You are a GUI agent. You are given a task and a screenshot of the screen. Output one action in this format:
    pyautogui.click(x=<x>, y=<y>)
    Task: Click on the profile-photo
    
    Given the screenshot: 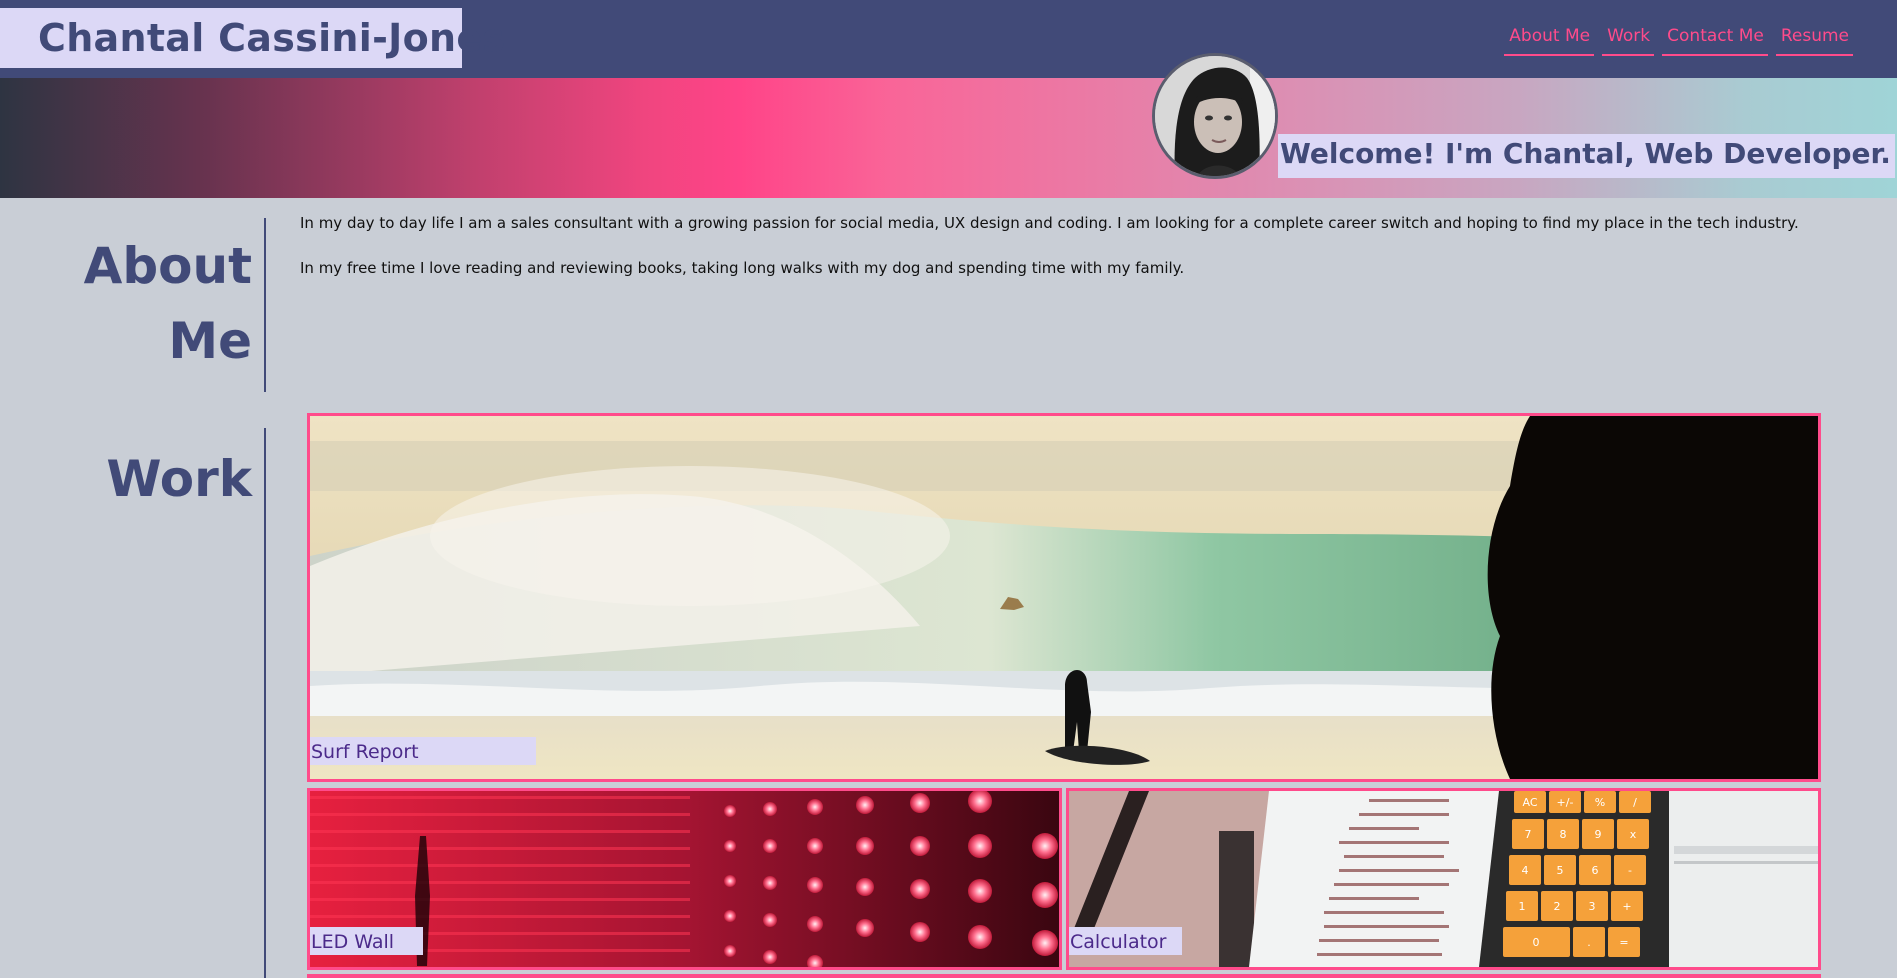 What is the action you would take?
    pyautogui.click(x=1215, y=116)
    